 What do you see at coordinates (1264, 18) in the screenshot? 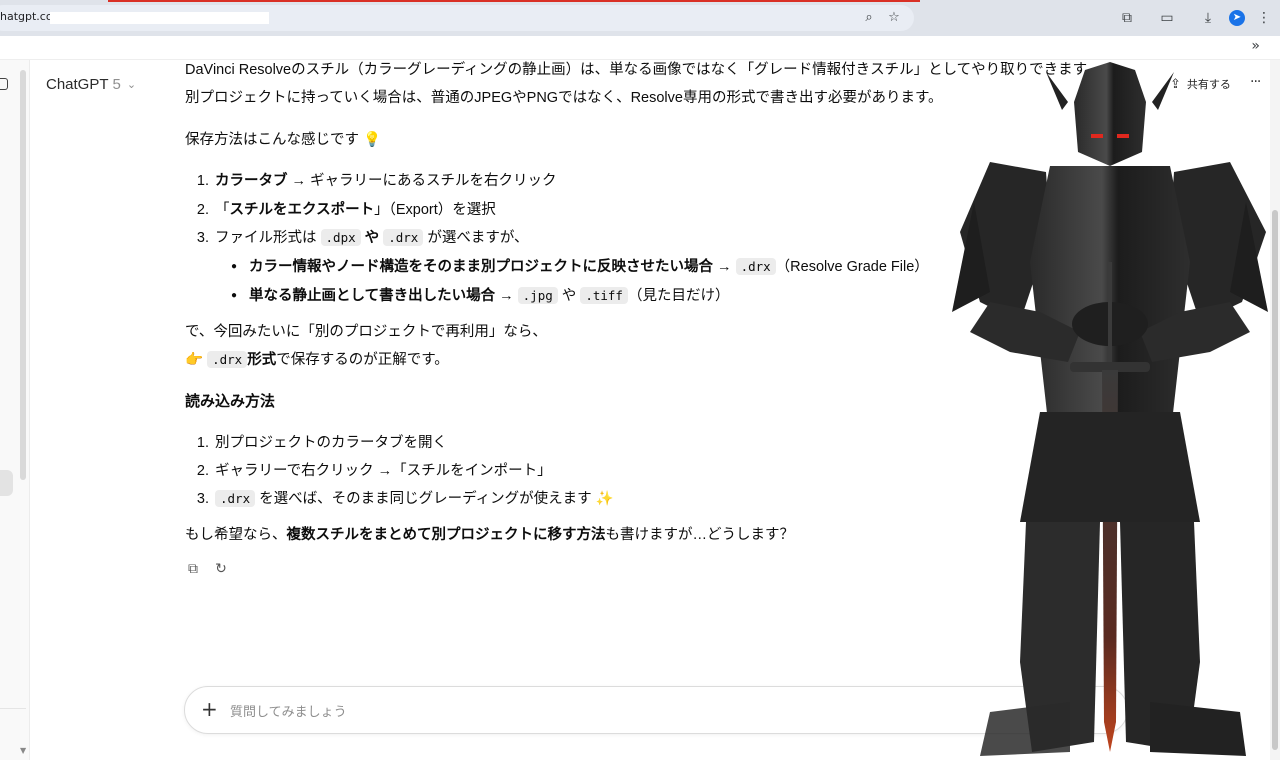
I see `menu-icon: ⋮` at bounding box center [1264, 18].